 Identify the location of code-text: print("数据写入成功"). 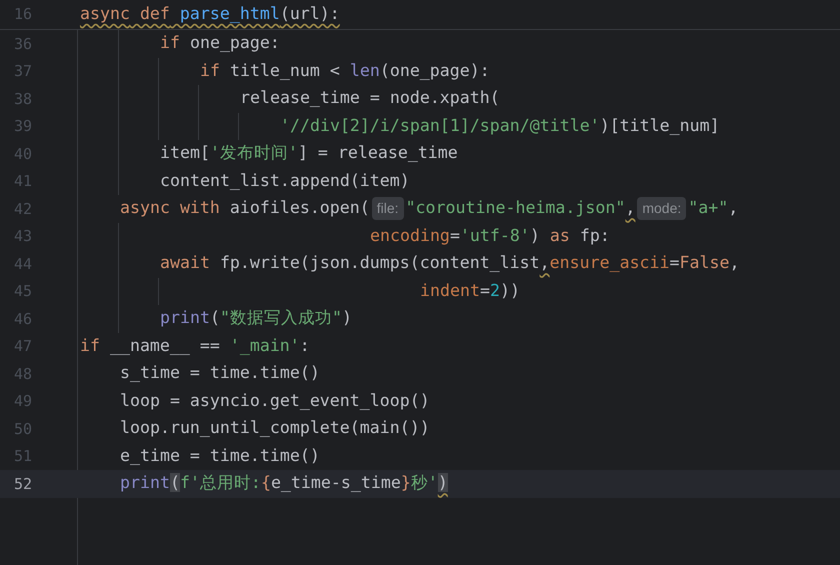
(256, 318).